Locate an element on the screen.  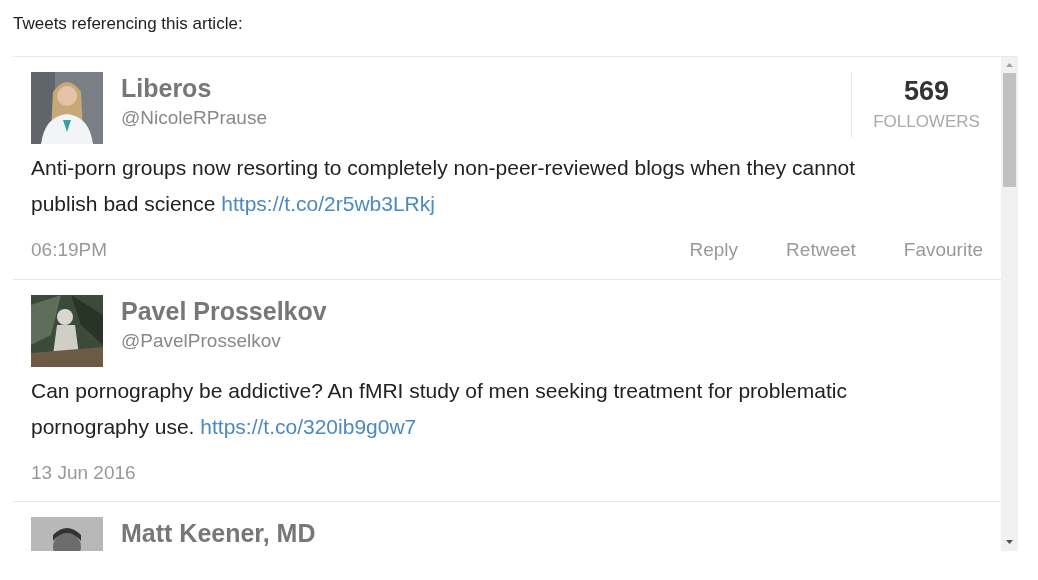
followers-label: FOLLOWERS is located at coordinates (926, 122).